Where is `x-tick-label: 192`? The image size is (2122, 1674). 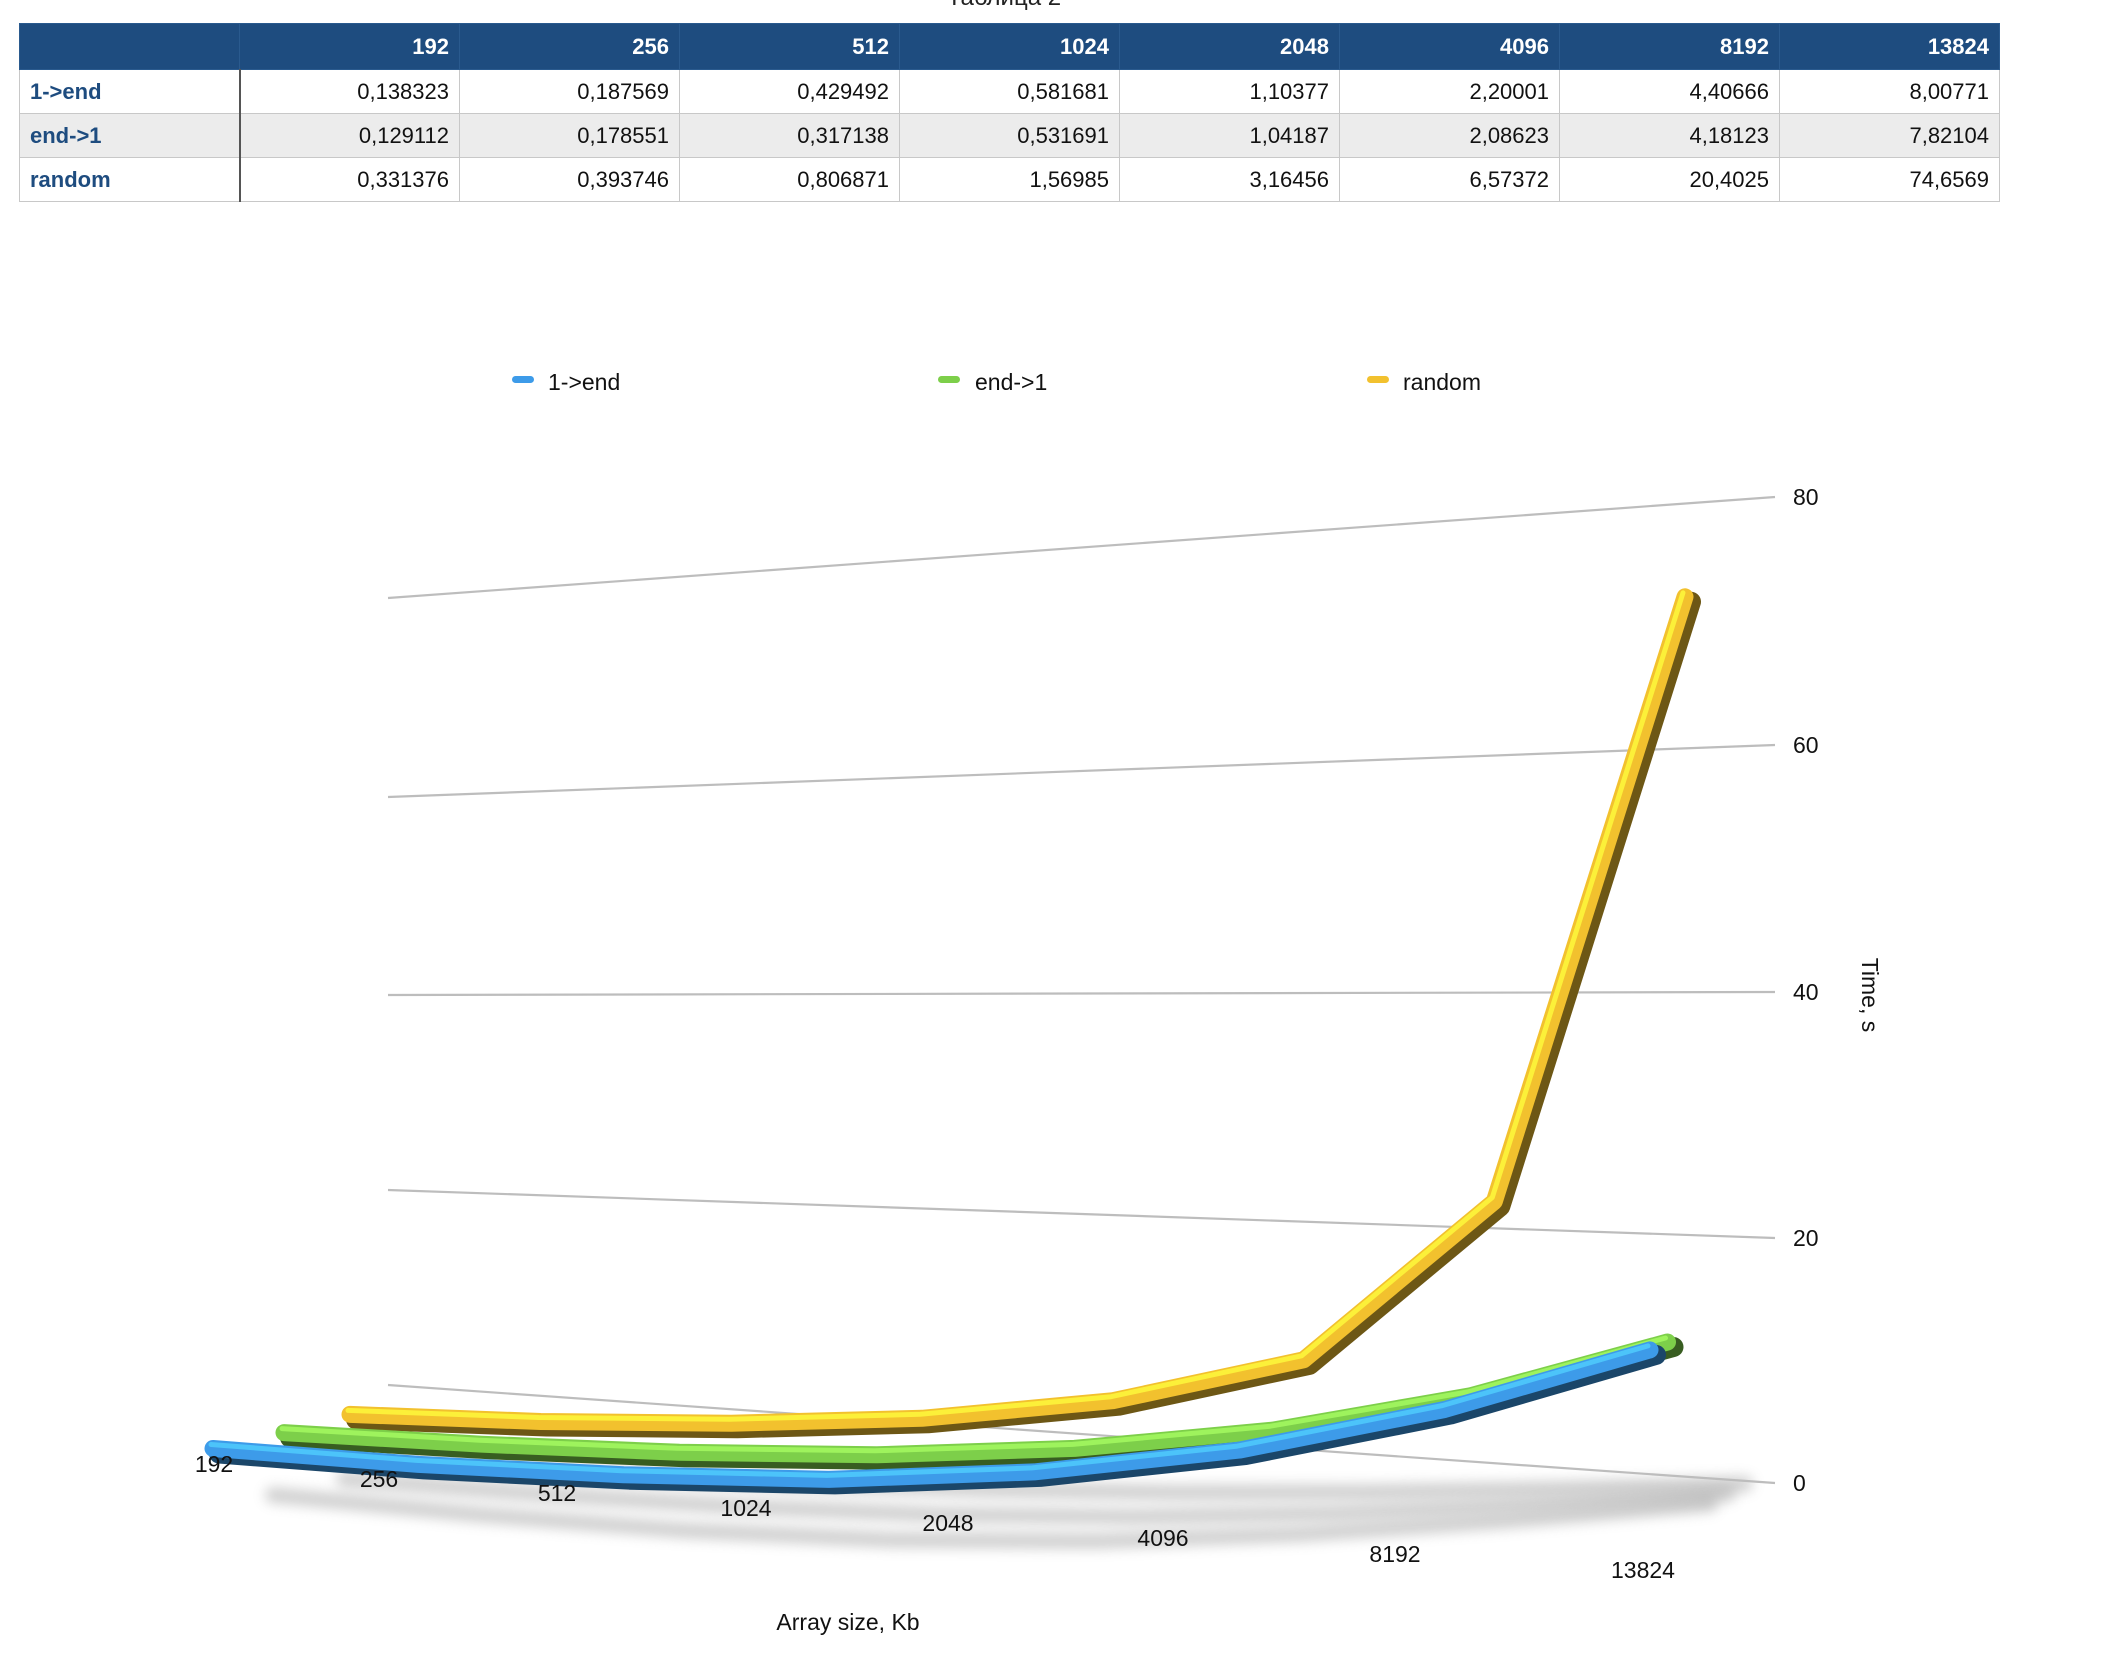
x-tick-label: 192 is located at coordinates (214, 1464).